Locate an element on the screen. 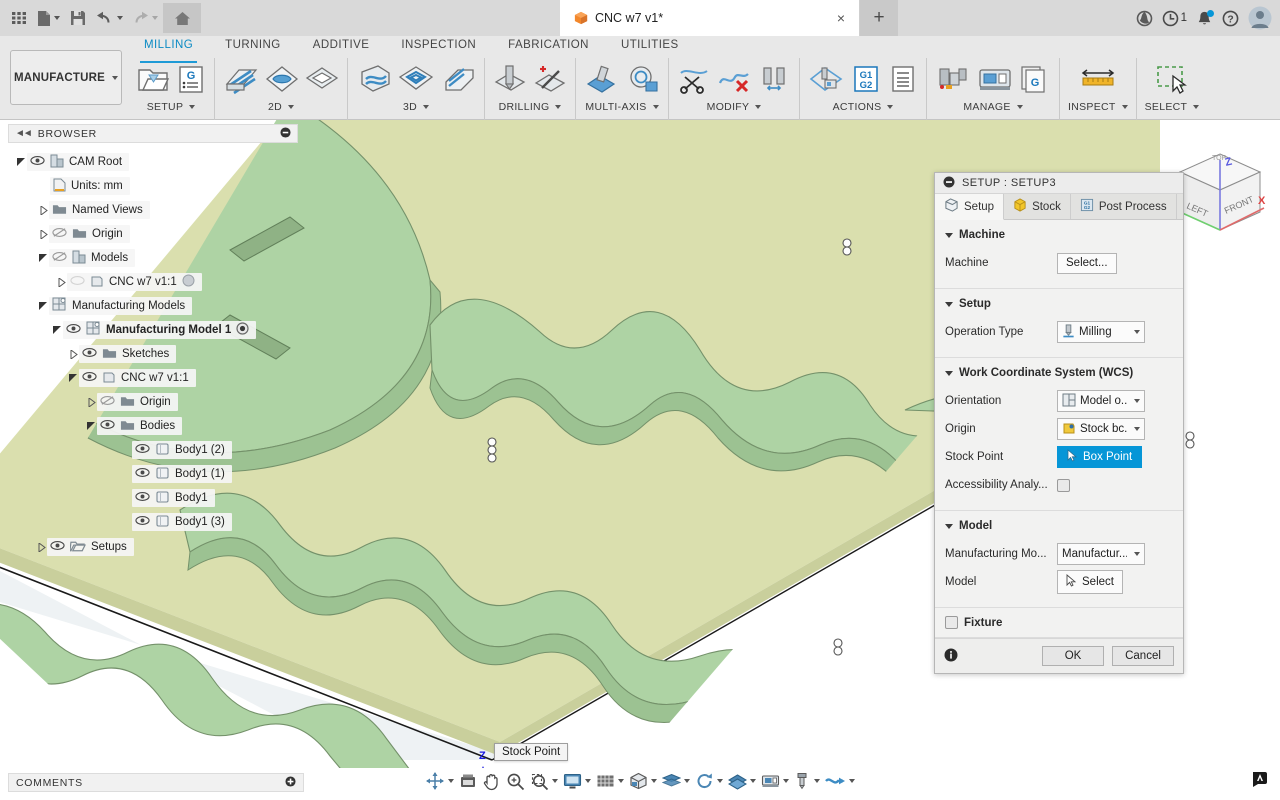 The height and width of the screenshot is (800, 1280). trim-toolpath-icon is located at coordinates (694, 79).